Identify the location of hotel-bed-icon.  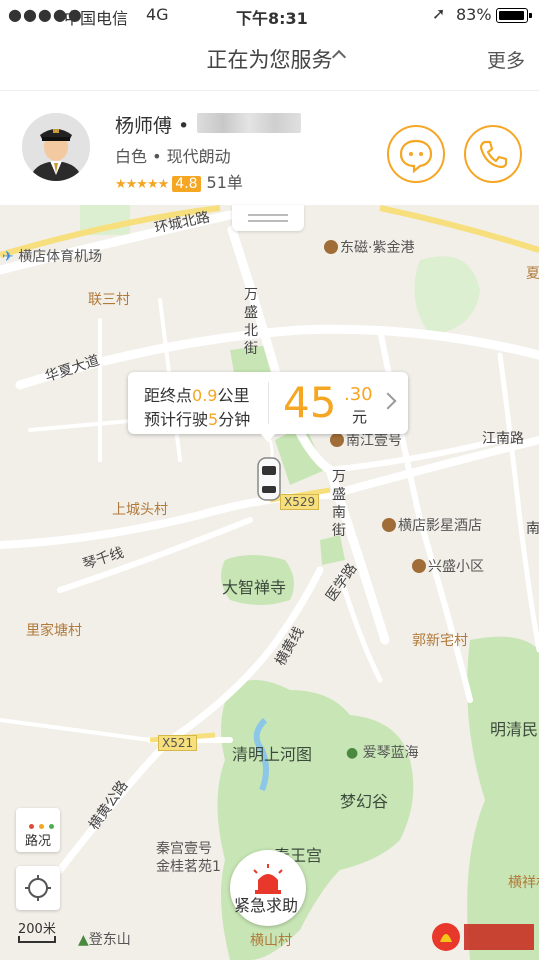
(389, 525).